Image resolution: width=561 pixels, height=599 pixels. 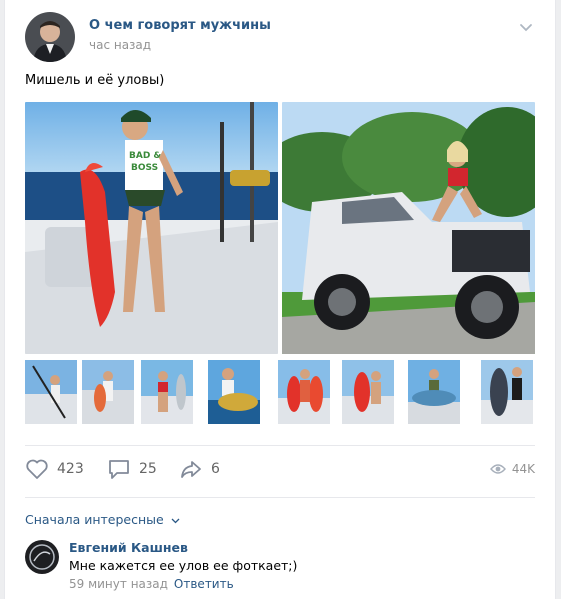 What do you see at coordinates (128, 547) in the screenshot?
I see `comment-author-link: Евгений Кашнев` at bounding box center [128, 547].